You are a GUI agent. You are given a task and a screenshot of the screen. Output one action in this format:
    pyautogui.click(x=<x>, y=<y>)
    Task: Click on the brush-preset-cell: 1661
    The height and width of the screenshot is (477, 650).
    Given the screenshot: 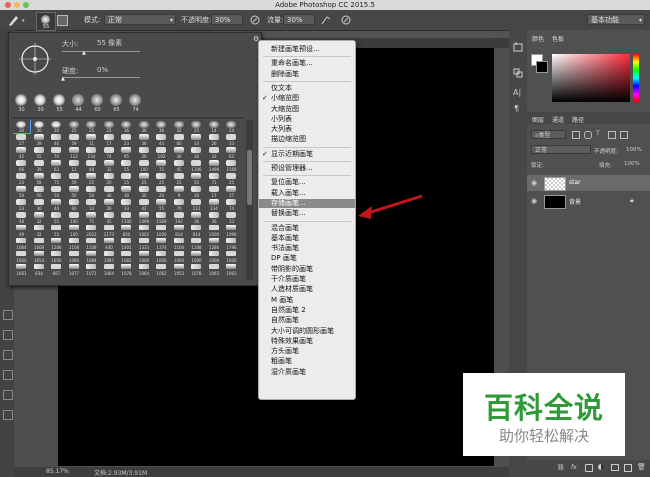 What is the action you would take?
    pyautogui.click(x=21, y=269)
    